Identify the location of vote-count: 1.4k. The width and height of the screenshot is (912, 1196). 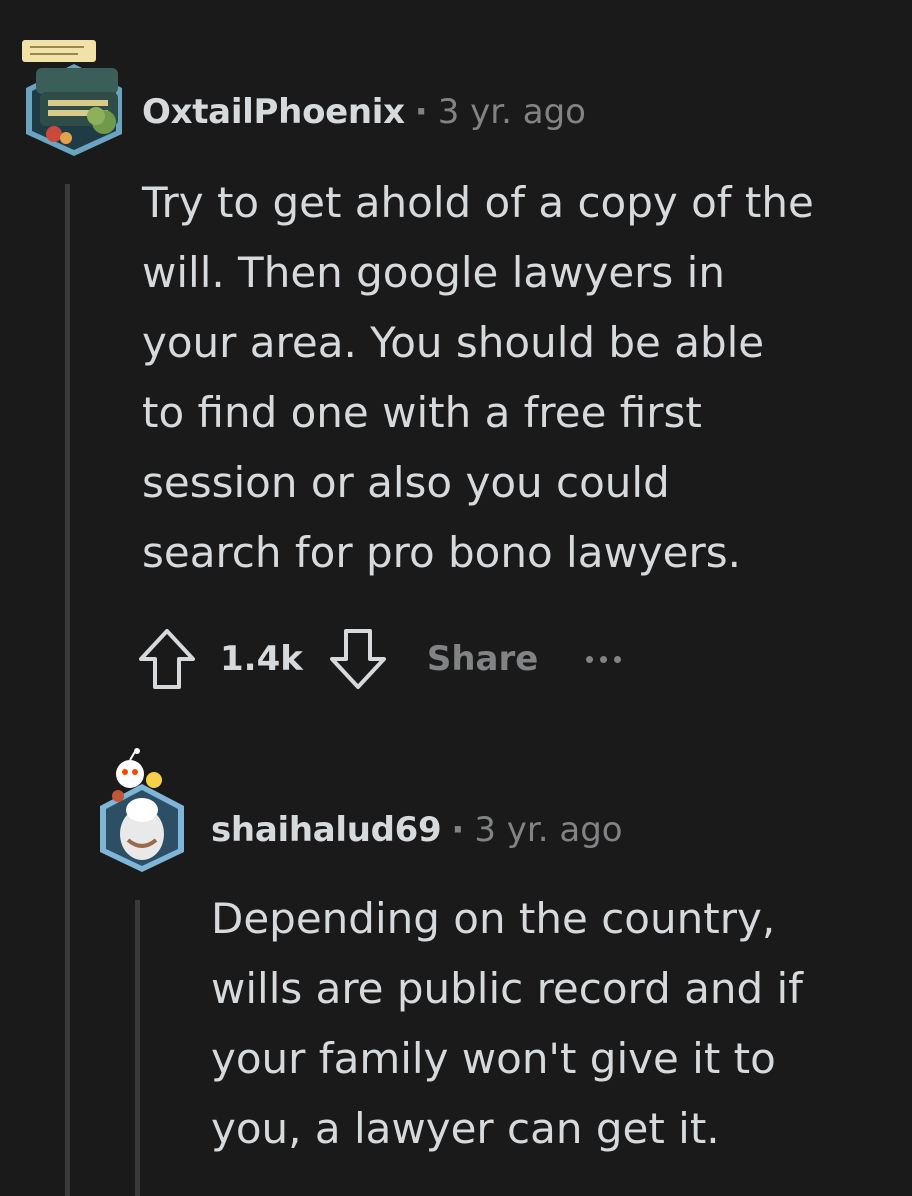
(261, 659).